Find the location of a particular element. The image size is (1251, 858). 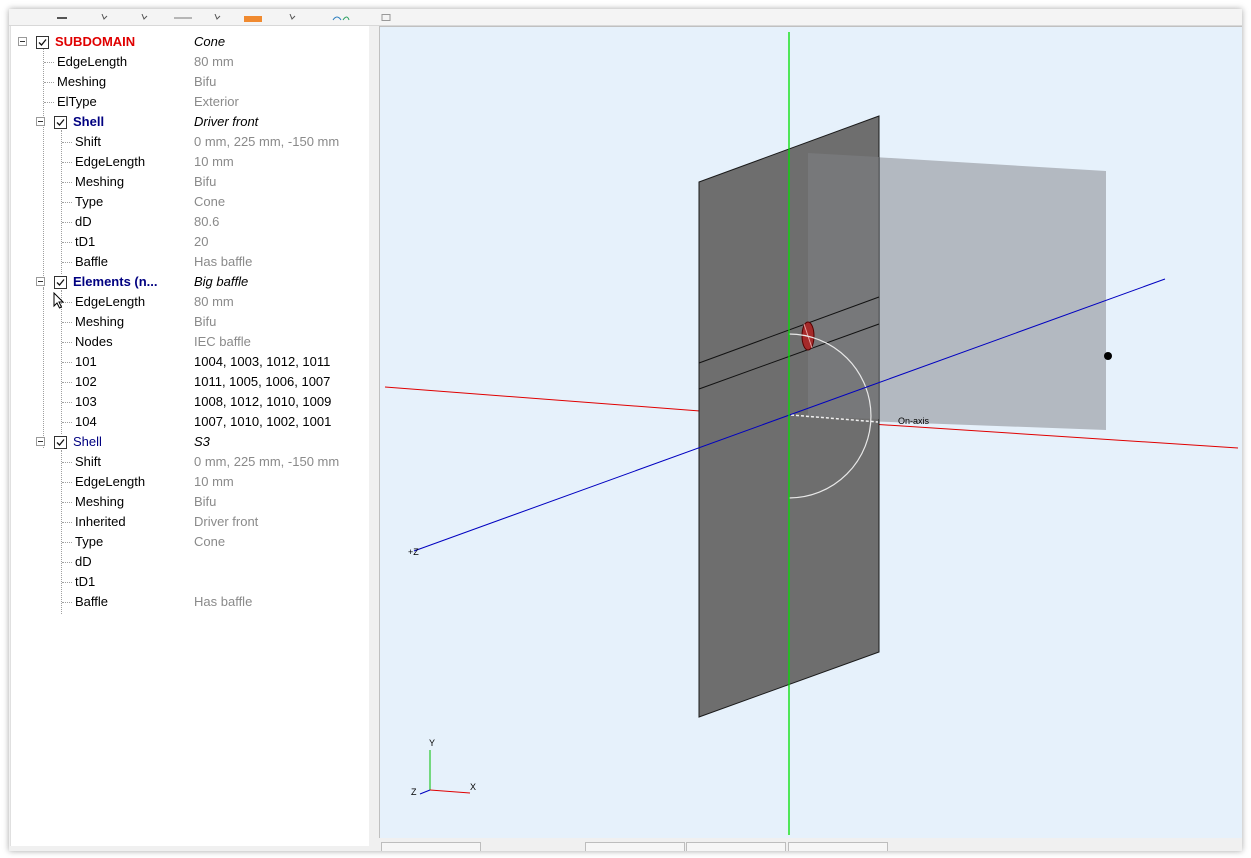

toolbar-color-icon is located at coordinates (253, 15).